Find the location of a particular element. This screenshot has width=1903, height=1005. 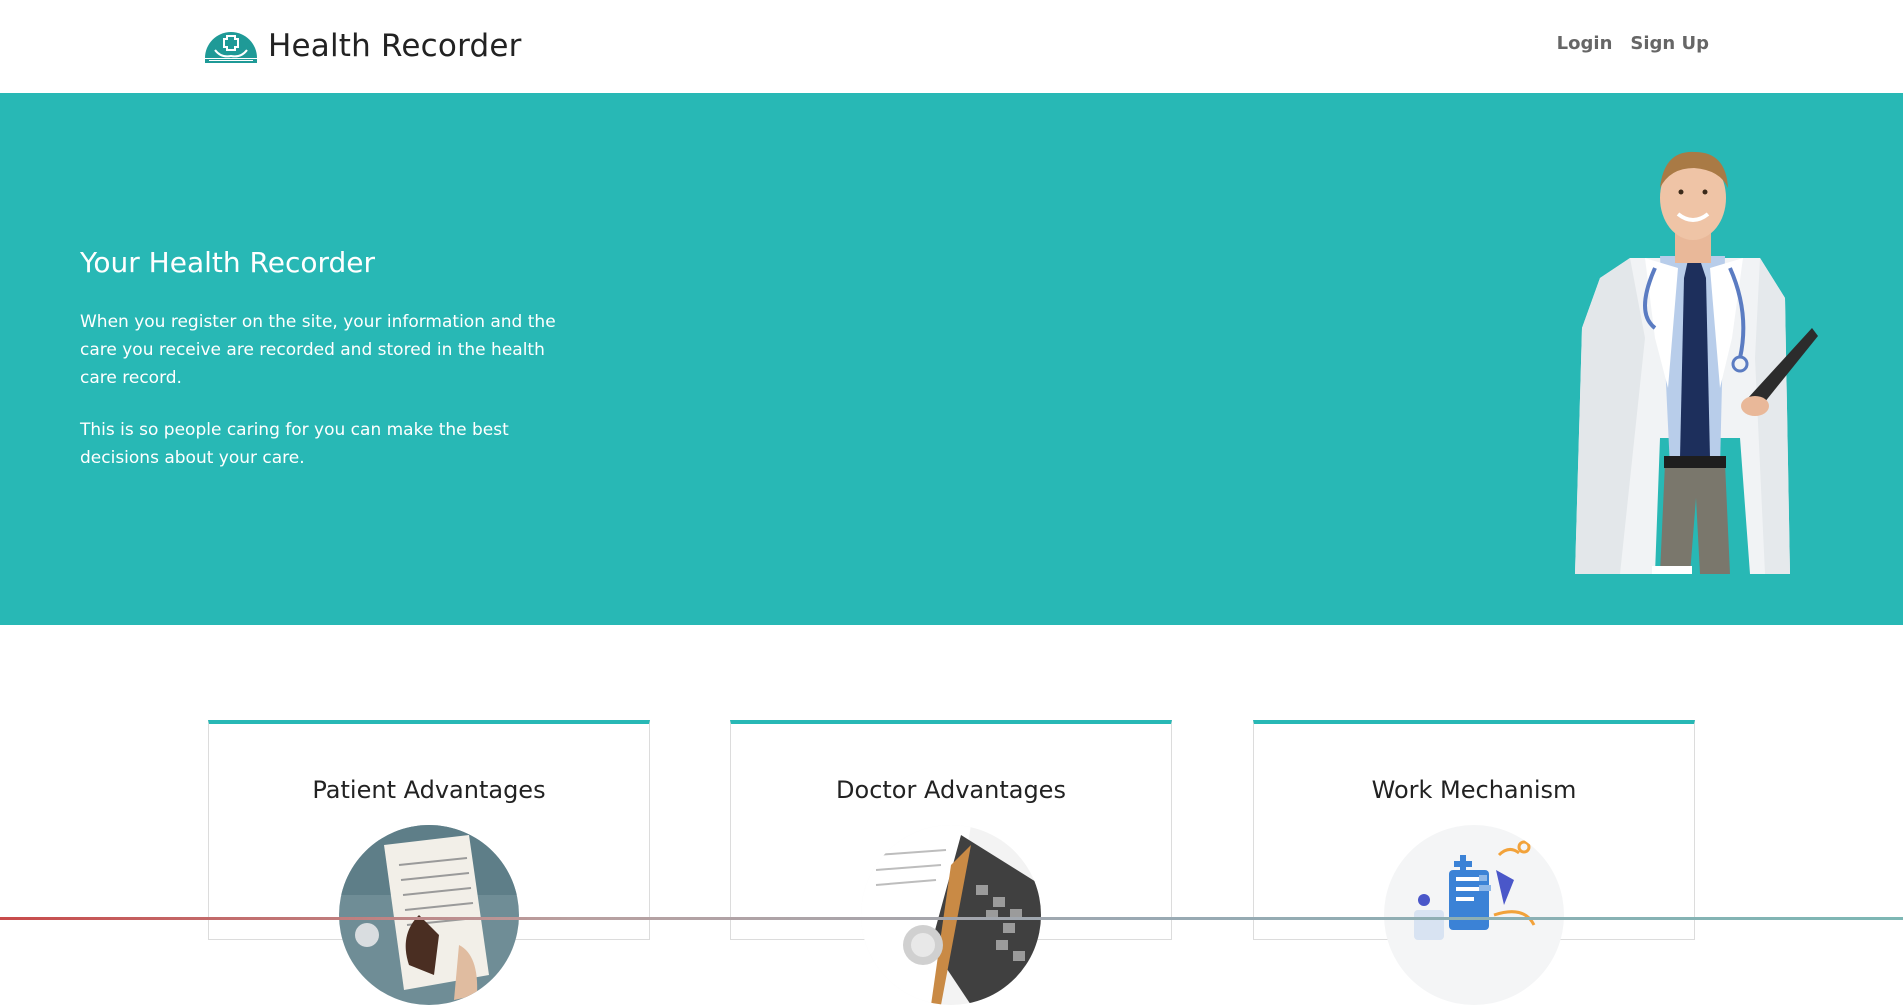

patient-advantages-card: Patient Advantages is located at coordinates (429, 862).